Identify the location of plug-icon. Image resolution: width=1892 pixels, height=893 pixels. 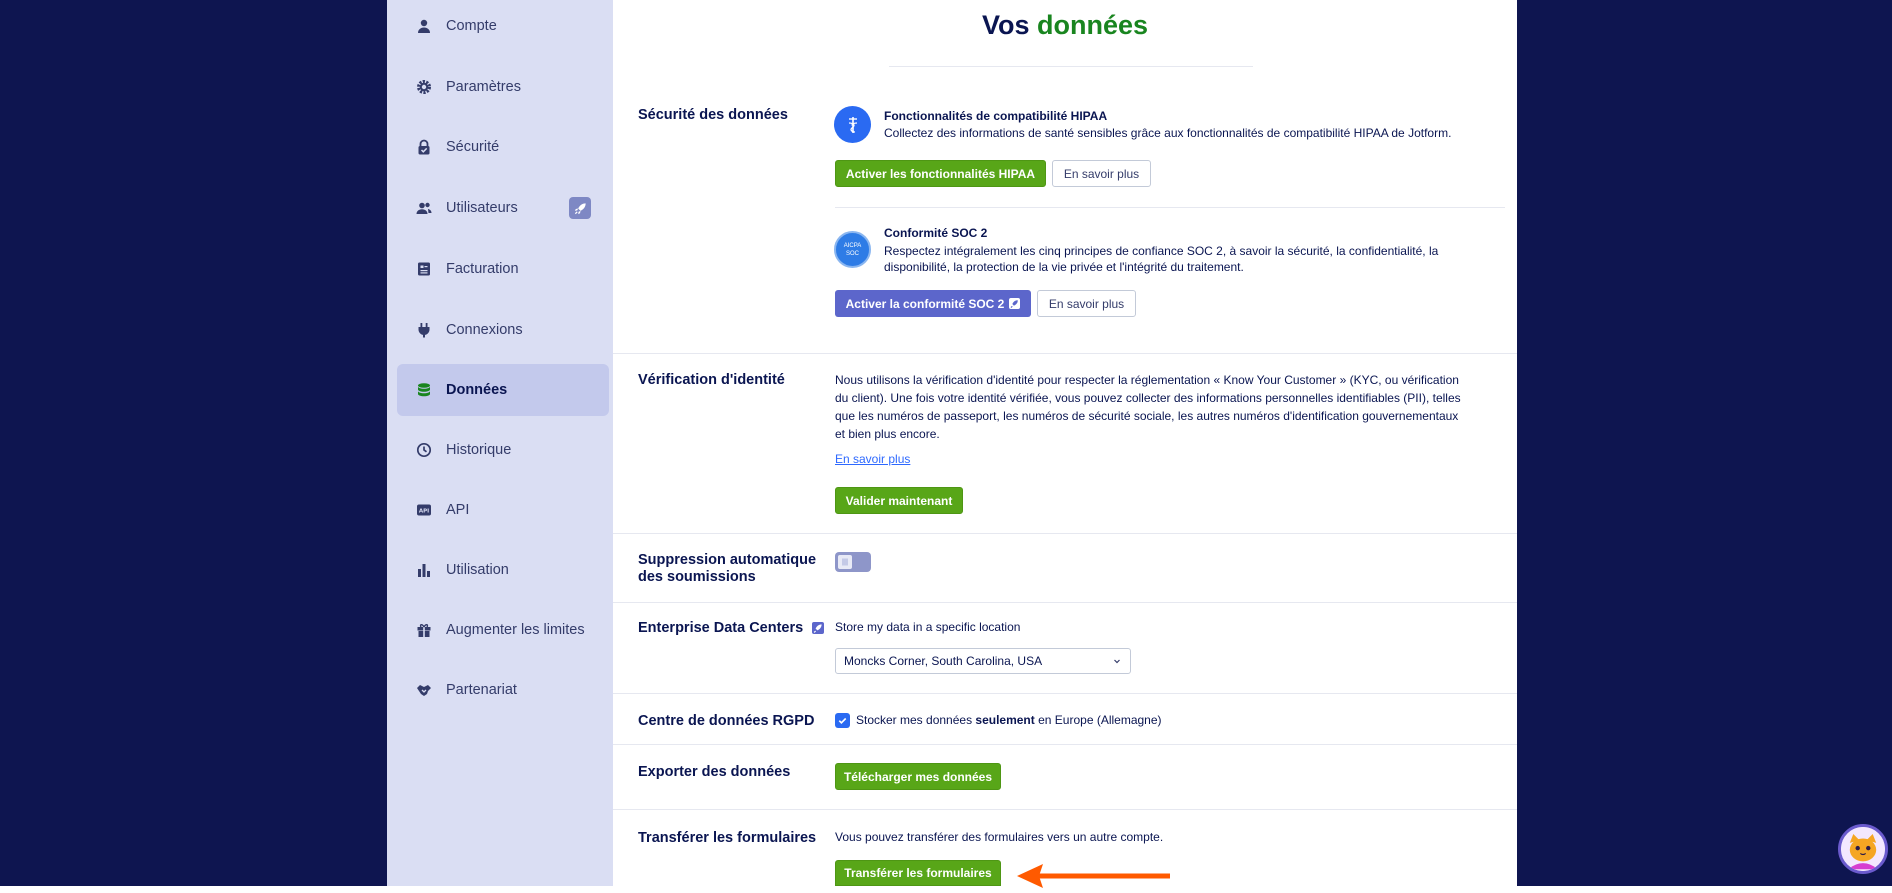
(424, 330).